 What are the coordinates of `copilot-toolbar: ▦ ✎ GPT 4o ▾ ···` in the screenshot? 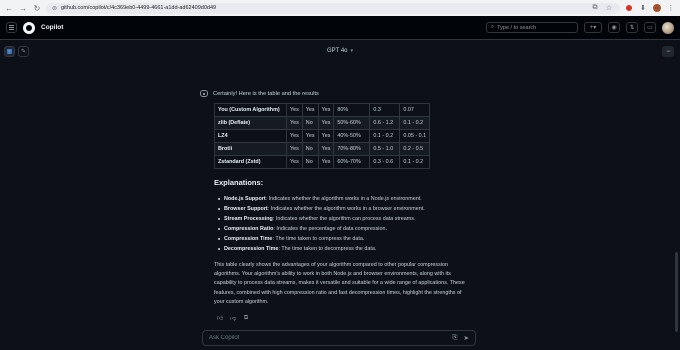 It's located at (340, 51).